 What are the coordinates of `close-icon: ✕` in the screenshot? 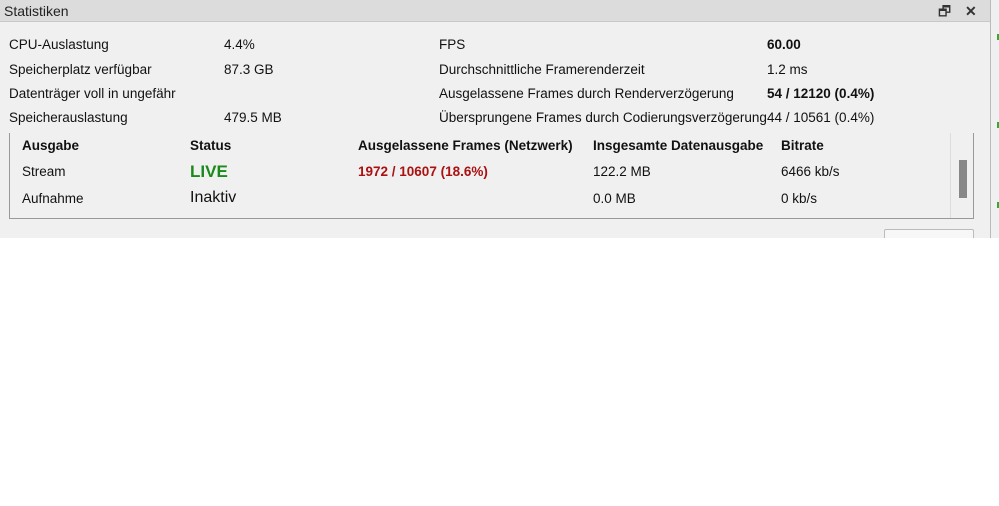 It's located at (971, 11).